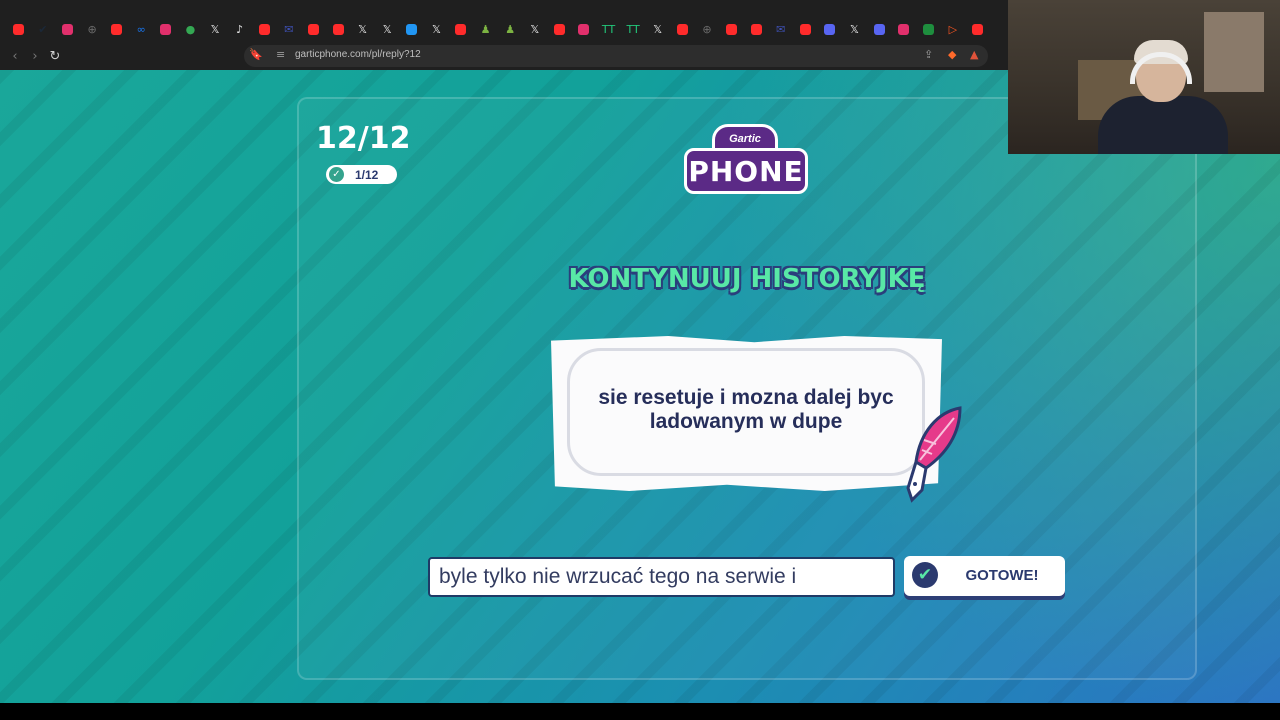  What do you see at coordinates (358, 54) in the screenshot?
I see `url-text: garticphone.com/pl/reply?12` at bounding box center [358, 54].